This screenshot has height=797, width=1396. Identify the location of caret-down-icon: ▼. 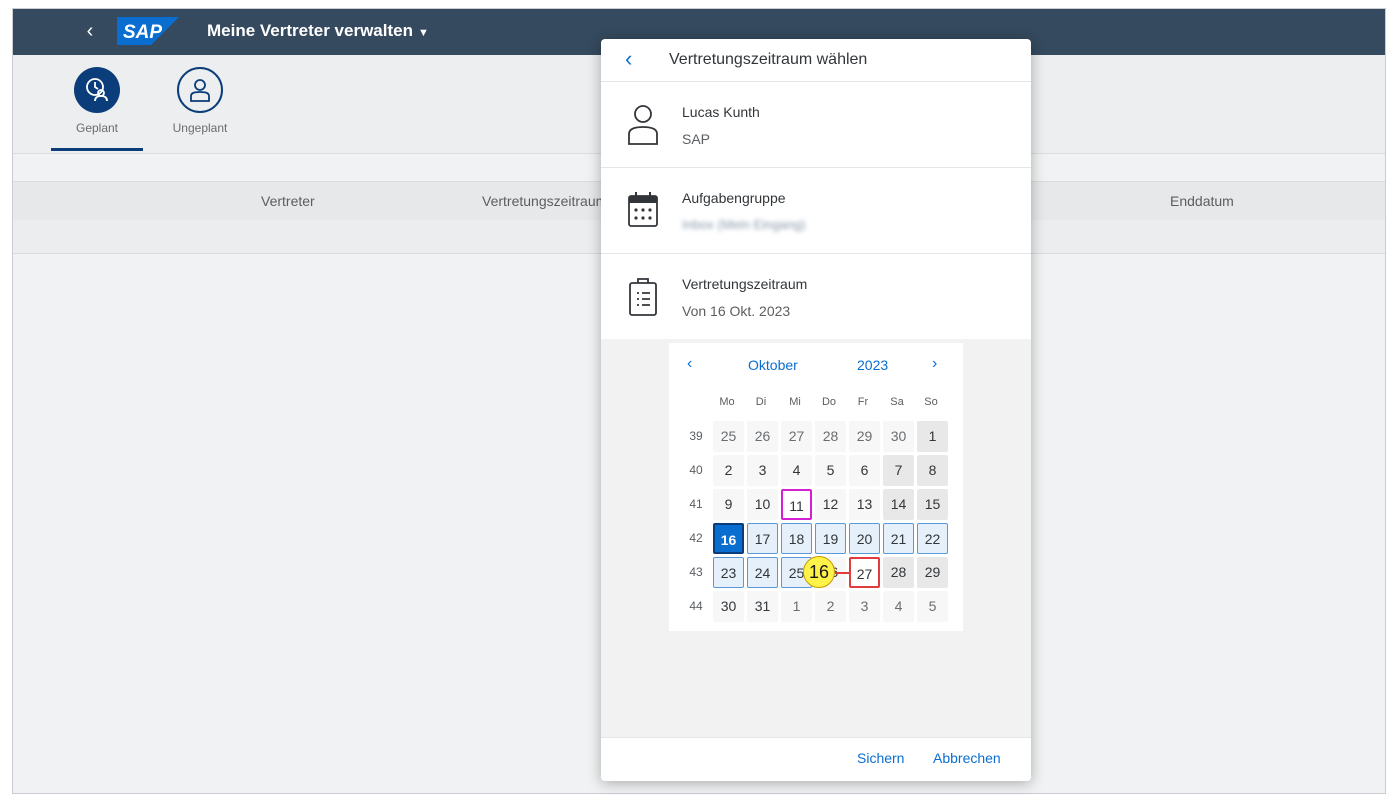
(423, 33).